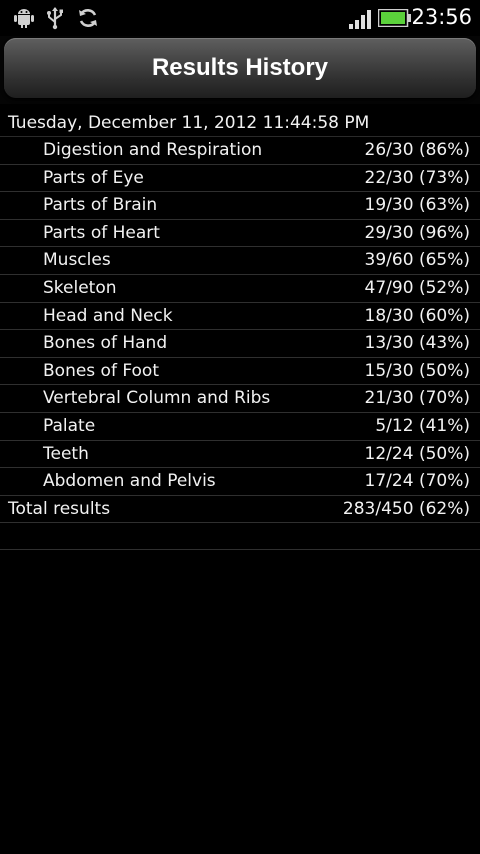 This screenshot has width=480, height=854. Describe the element at coordinates (240, 123) in the screenshot. I see `session-date: Tuesday, December 11, 2012 11:44:58 PM` at that location.